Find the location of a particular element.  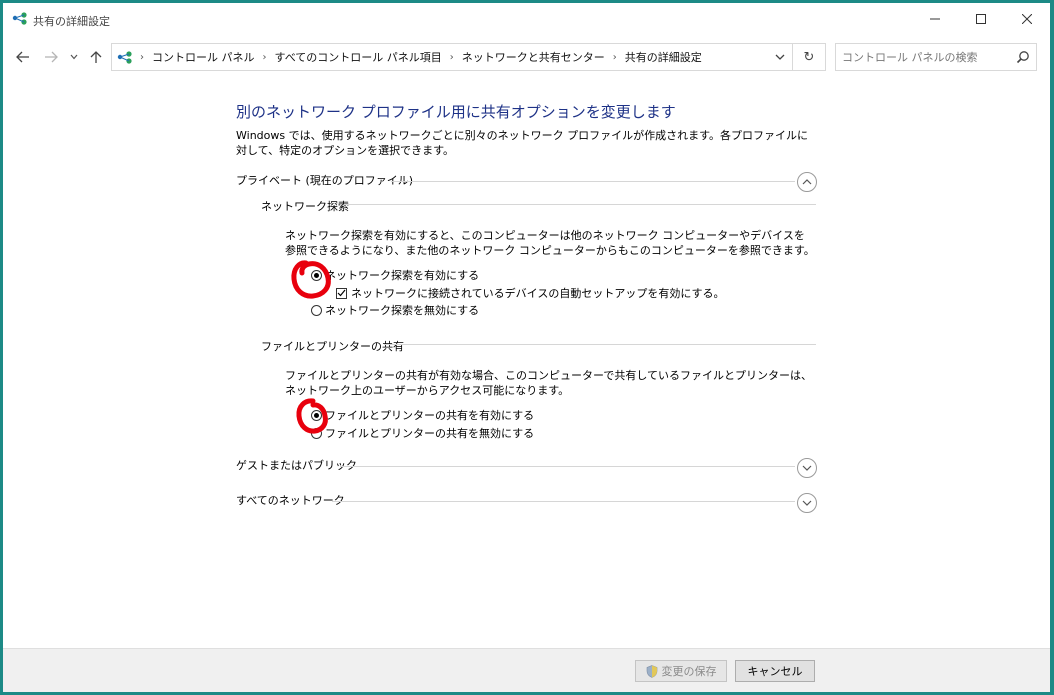

network-discovery-disable-option: ネットワーク探索を無効にする is located at coordinates (395, 310).